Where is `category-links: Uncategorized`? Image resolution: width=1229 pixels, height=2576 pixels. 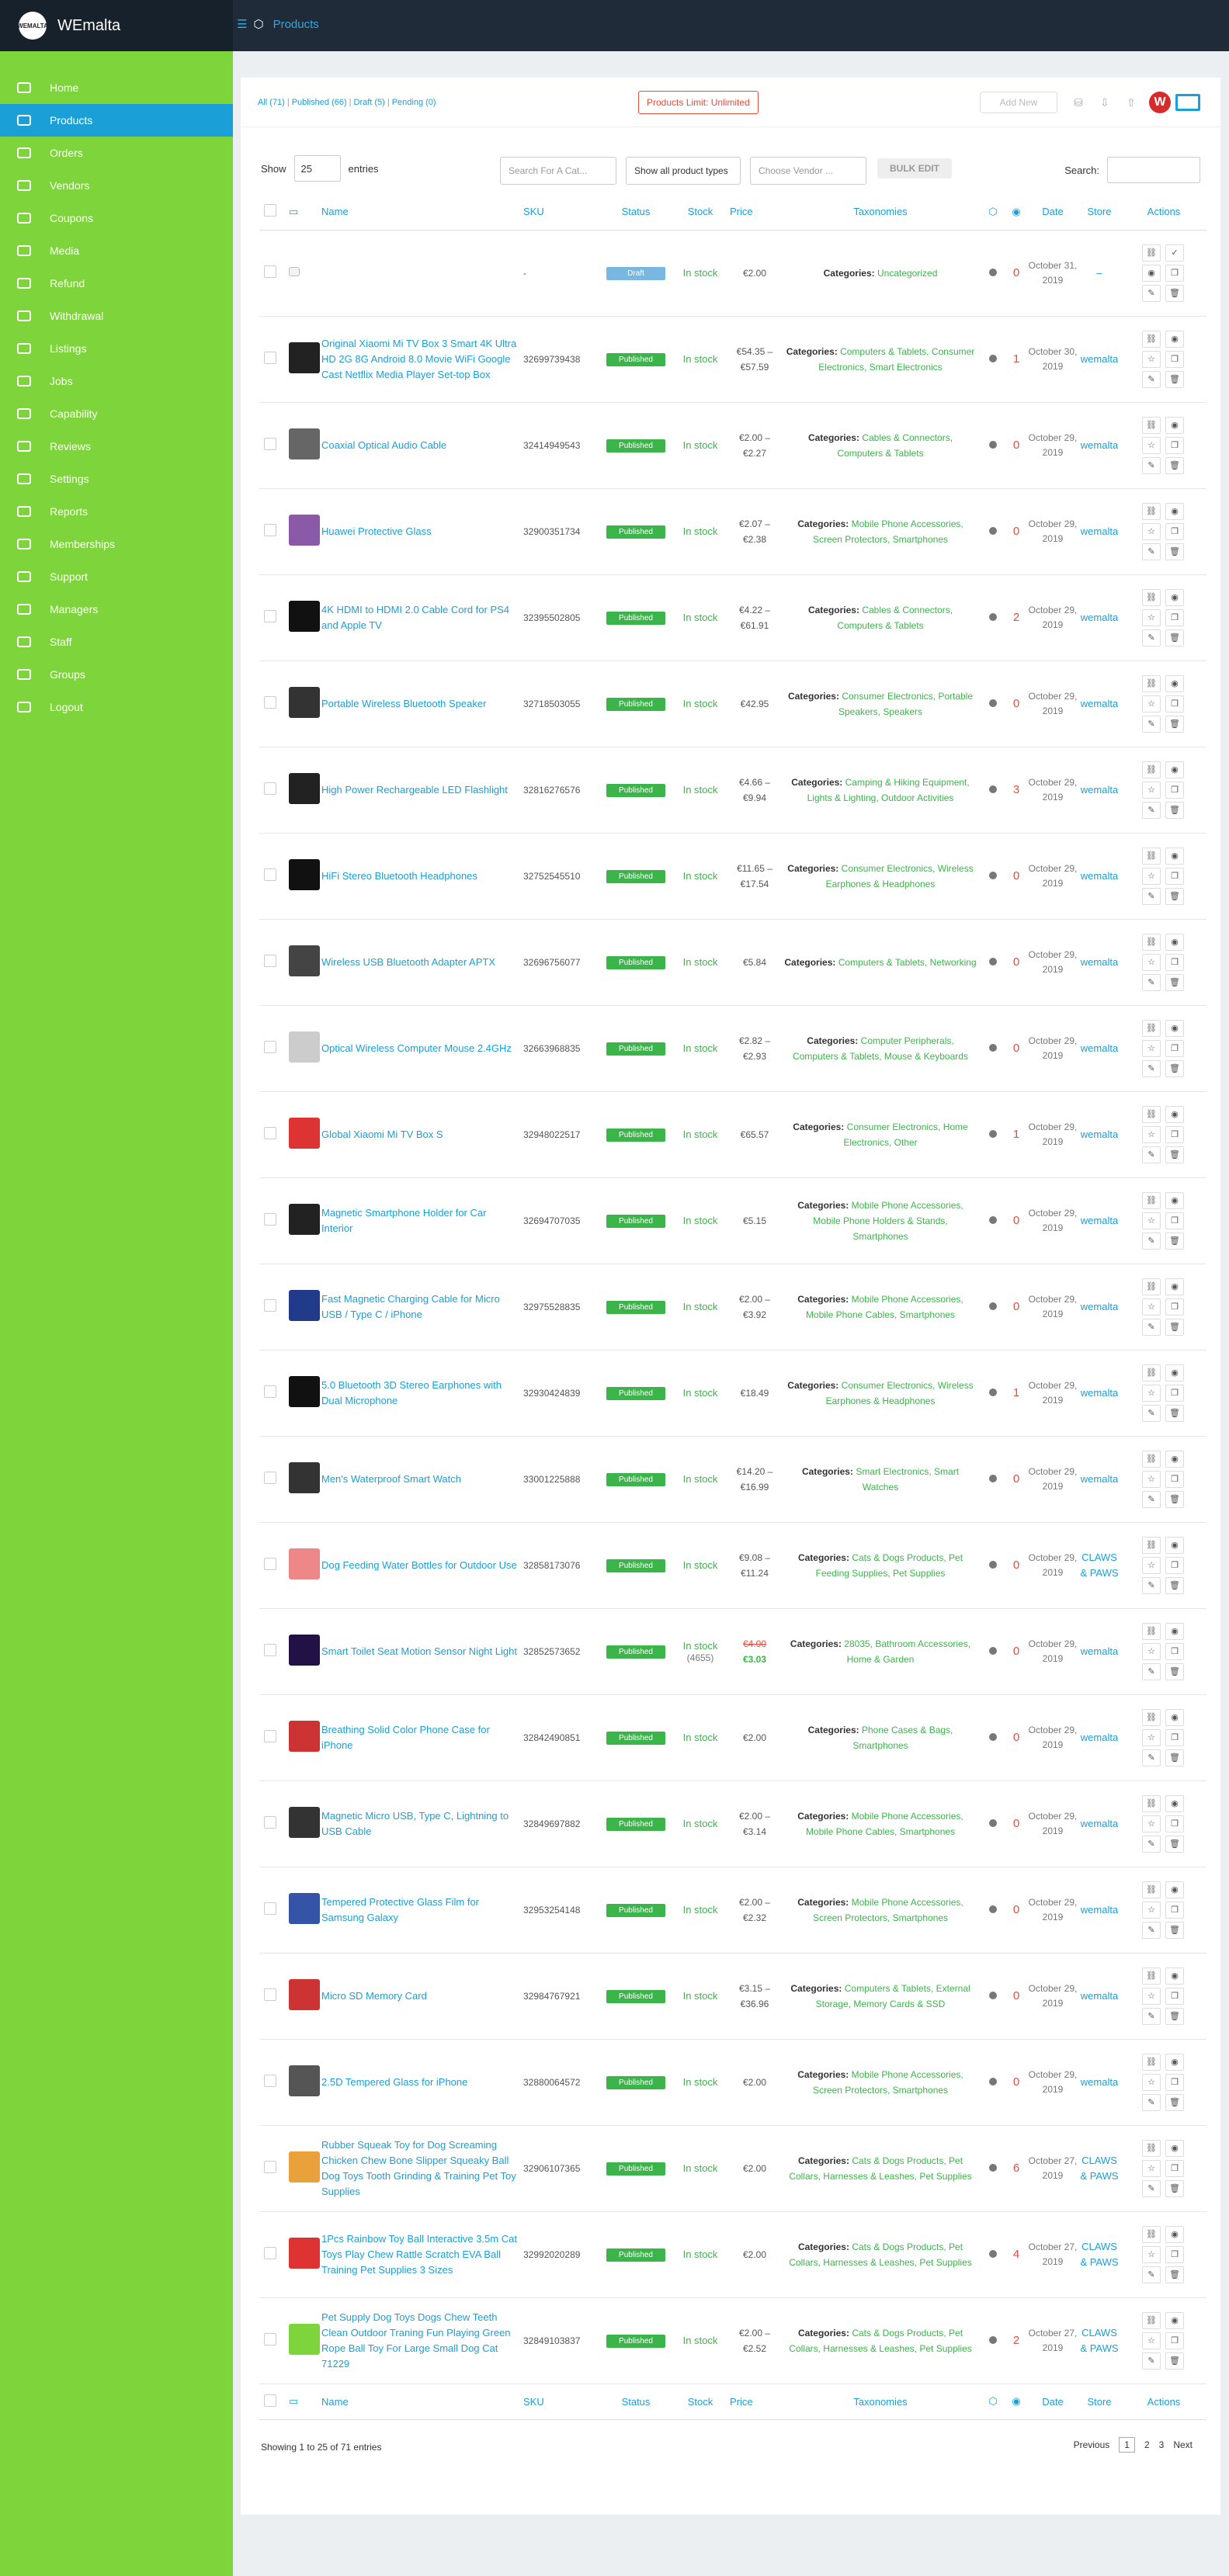
category-links: Uncategorized is located at coordinates (907, 273).